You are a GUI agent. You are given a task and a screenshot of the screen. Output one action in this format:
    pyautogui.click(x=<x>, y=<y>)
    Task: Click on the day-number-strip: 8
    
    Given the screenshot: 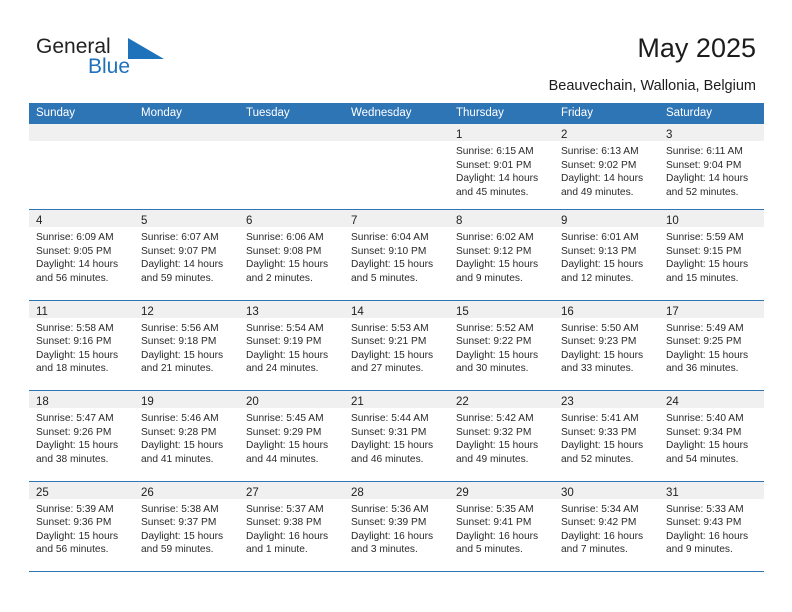 What is the action you would take?
    pyautogui.click(x=501, y=218)
    